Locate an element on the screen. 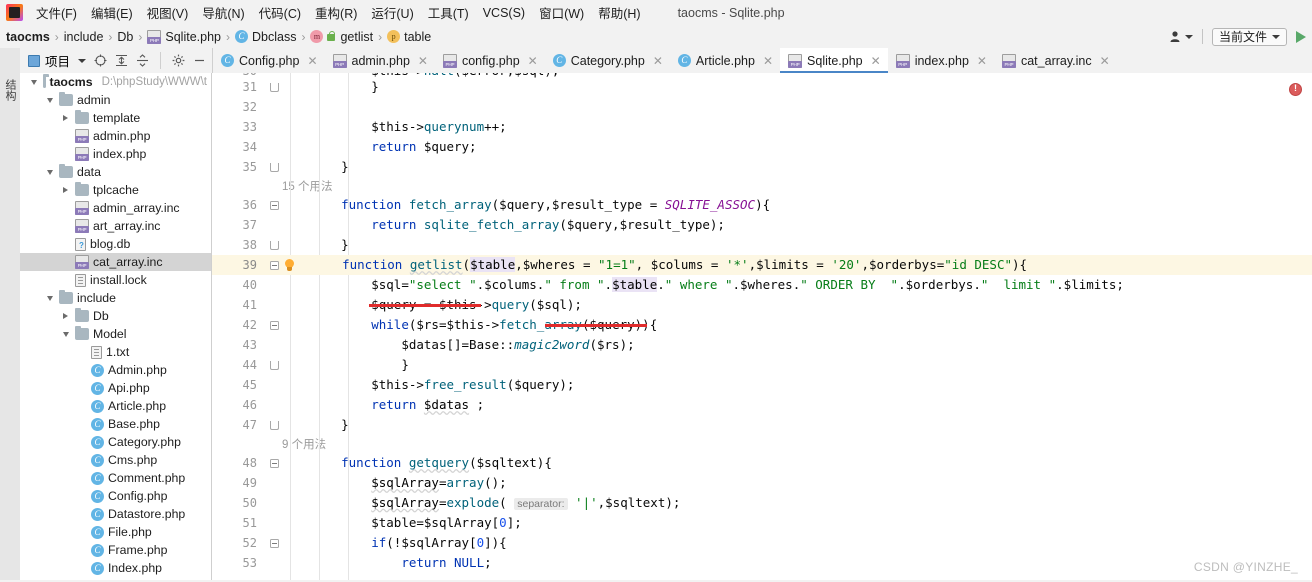 The image size is (1312, 582). code-text: return NULL; is located at coordinates (803, 563).